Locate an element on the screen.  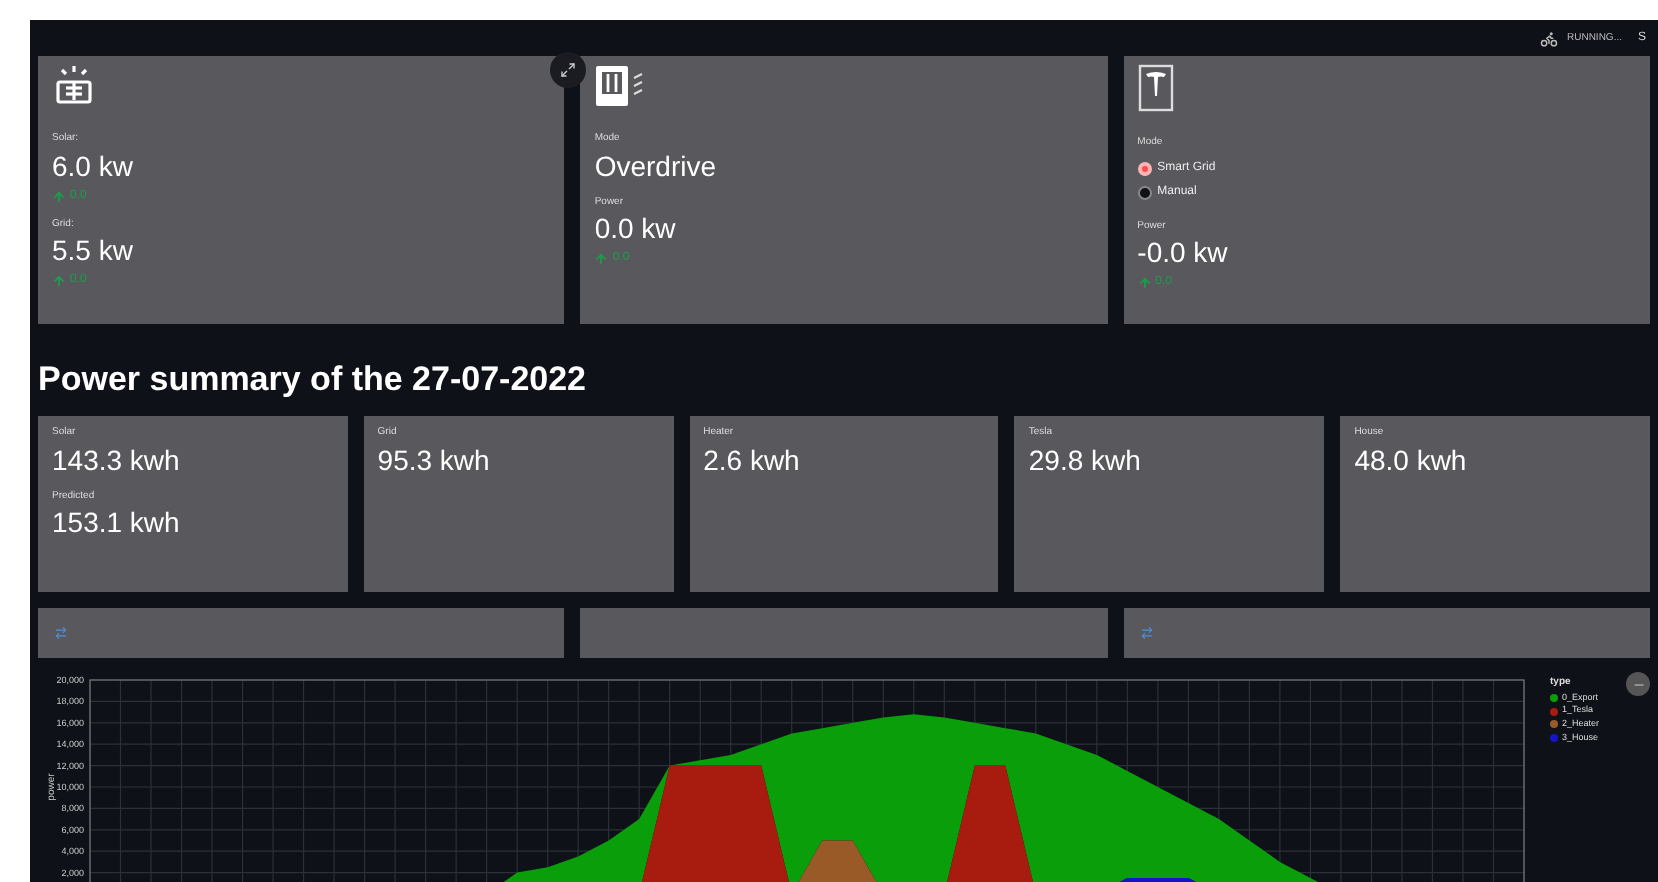
bicycle-icon is located at coordinates (1549, 39).